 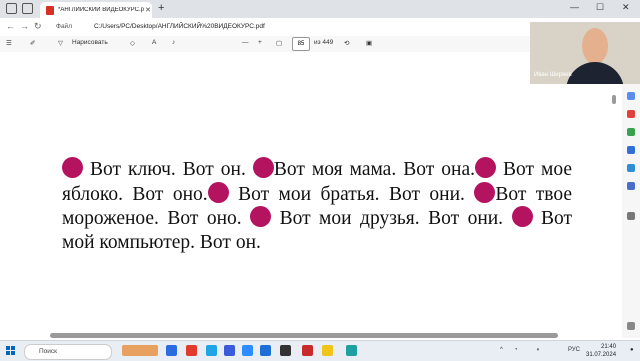 I want to click on pdf-file-icon, so click(x=50, y=10).